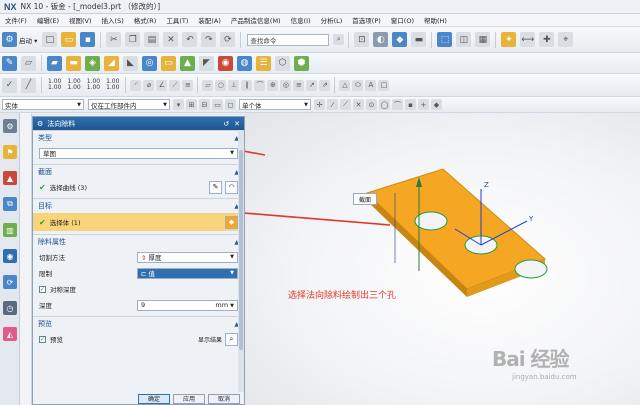 Image resolution: width=640 pixels, height=405 pixels. I want to click on dialog-title: 法向除料, so click(61, 123).